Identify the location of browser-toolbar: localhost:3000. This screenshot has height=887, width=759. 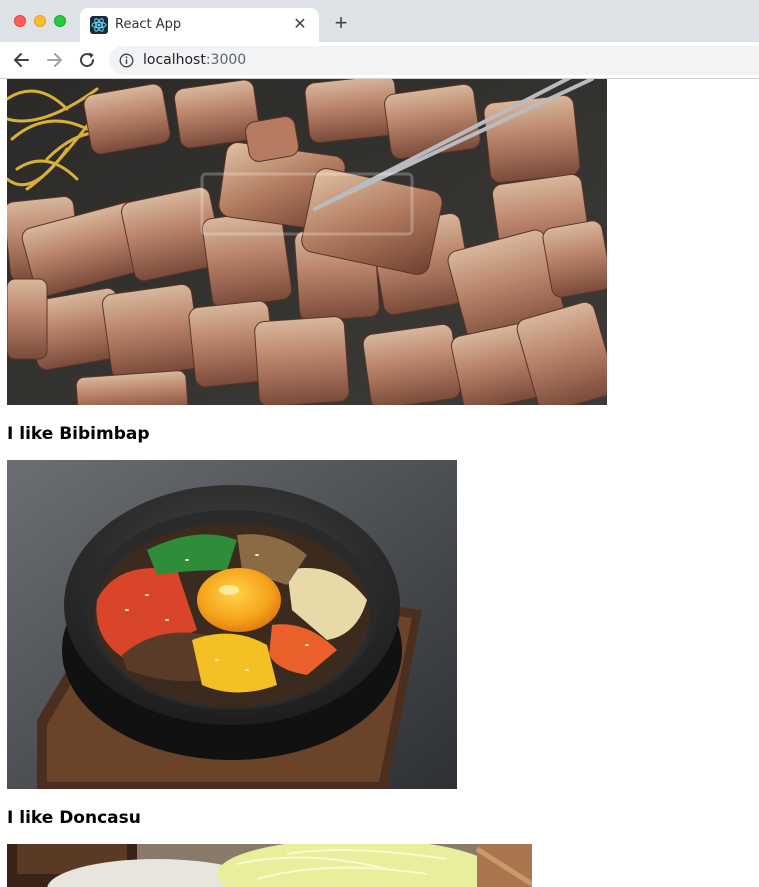
(379, 60).